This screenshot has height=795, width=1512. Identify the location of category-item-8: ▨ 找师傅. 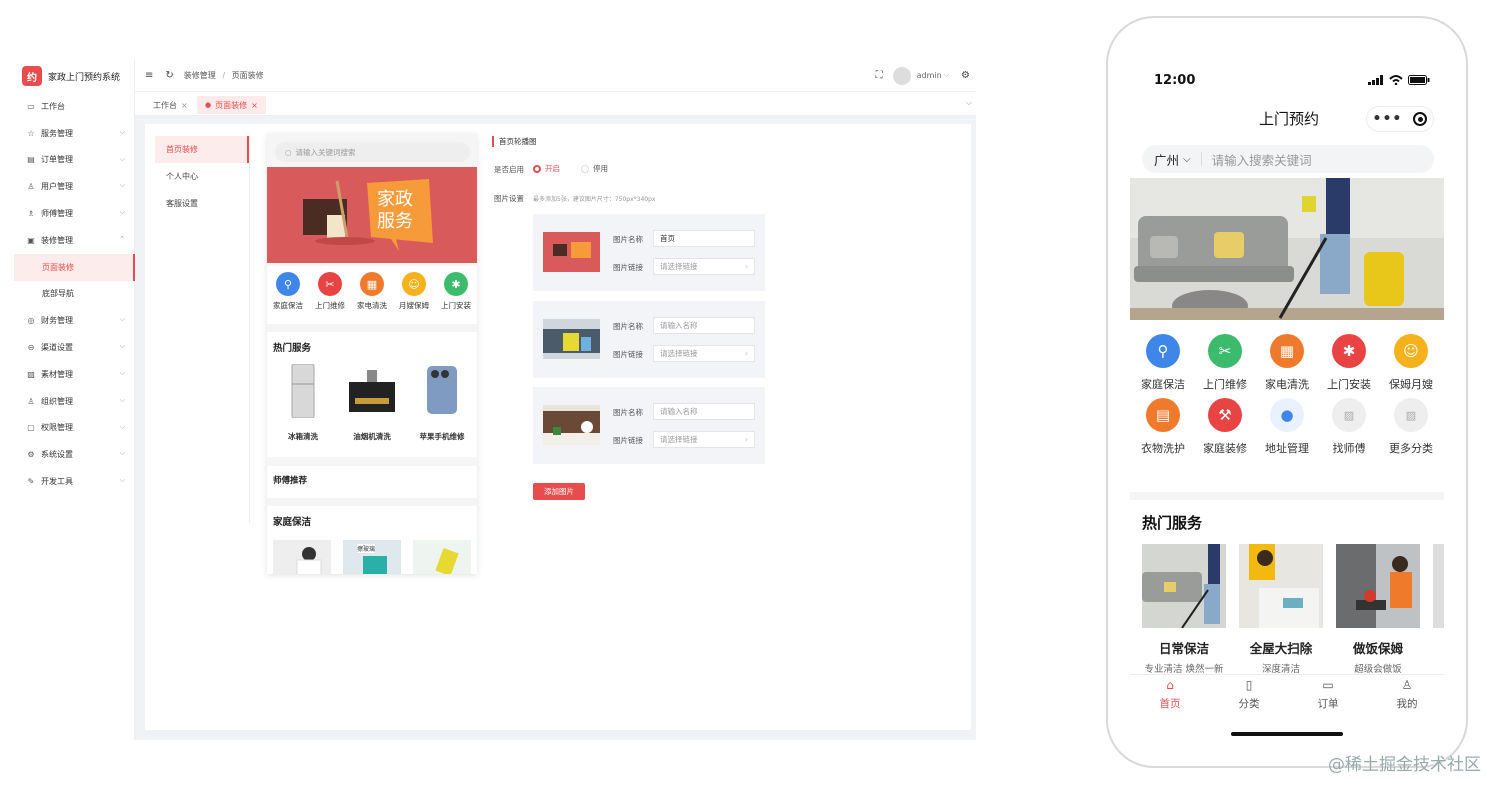
(1349, 427).